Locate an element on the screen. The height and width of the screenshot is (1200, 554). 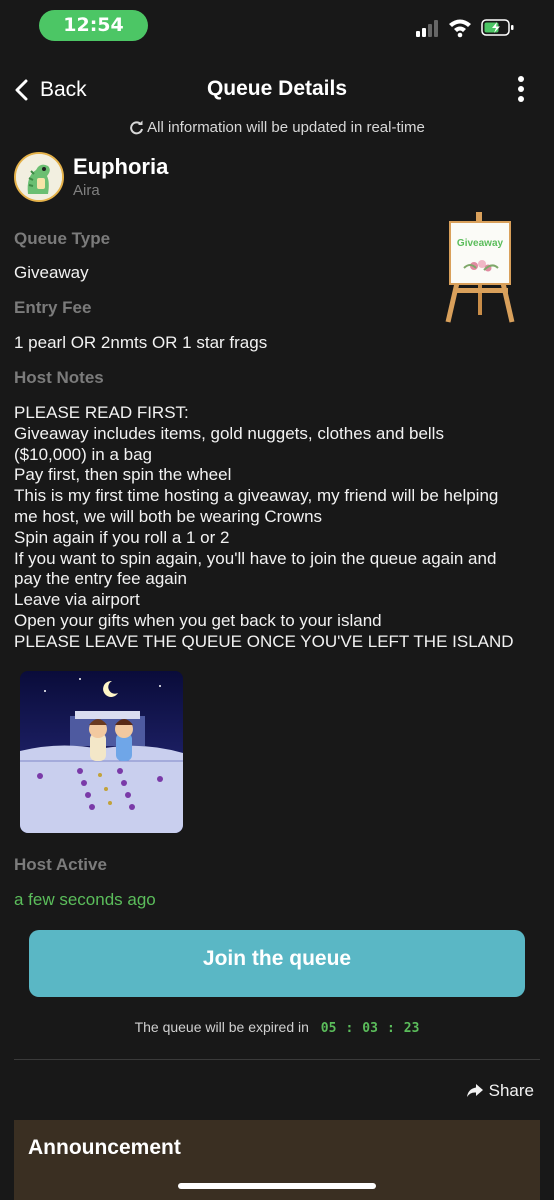
countdown-minutes: 03 is located at coordinates (370, 1028).